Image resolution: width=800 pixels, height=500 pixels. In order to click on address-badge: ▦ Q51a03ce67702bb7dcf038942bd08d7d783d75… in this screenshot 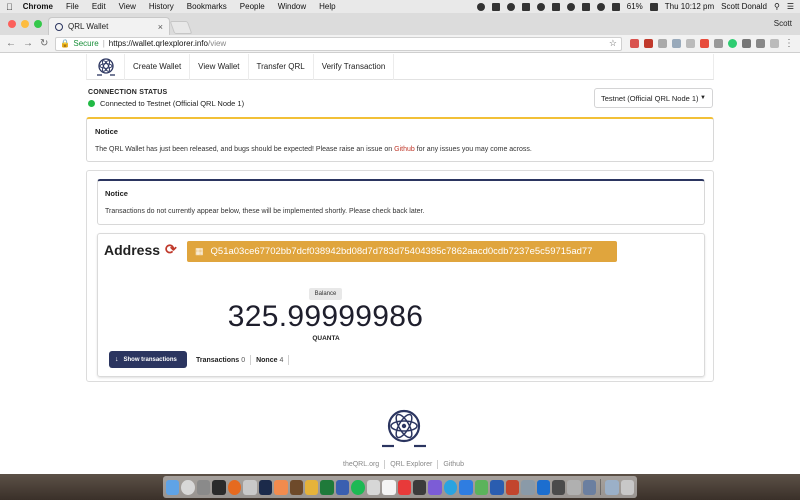, I will do `click(402, 251)`.